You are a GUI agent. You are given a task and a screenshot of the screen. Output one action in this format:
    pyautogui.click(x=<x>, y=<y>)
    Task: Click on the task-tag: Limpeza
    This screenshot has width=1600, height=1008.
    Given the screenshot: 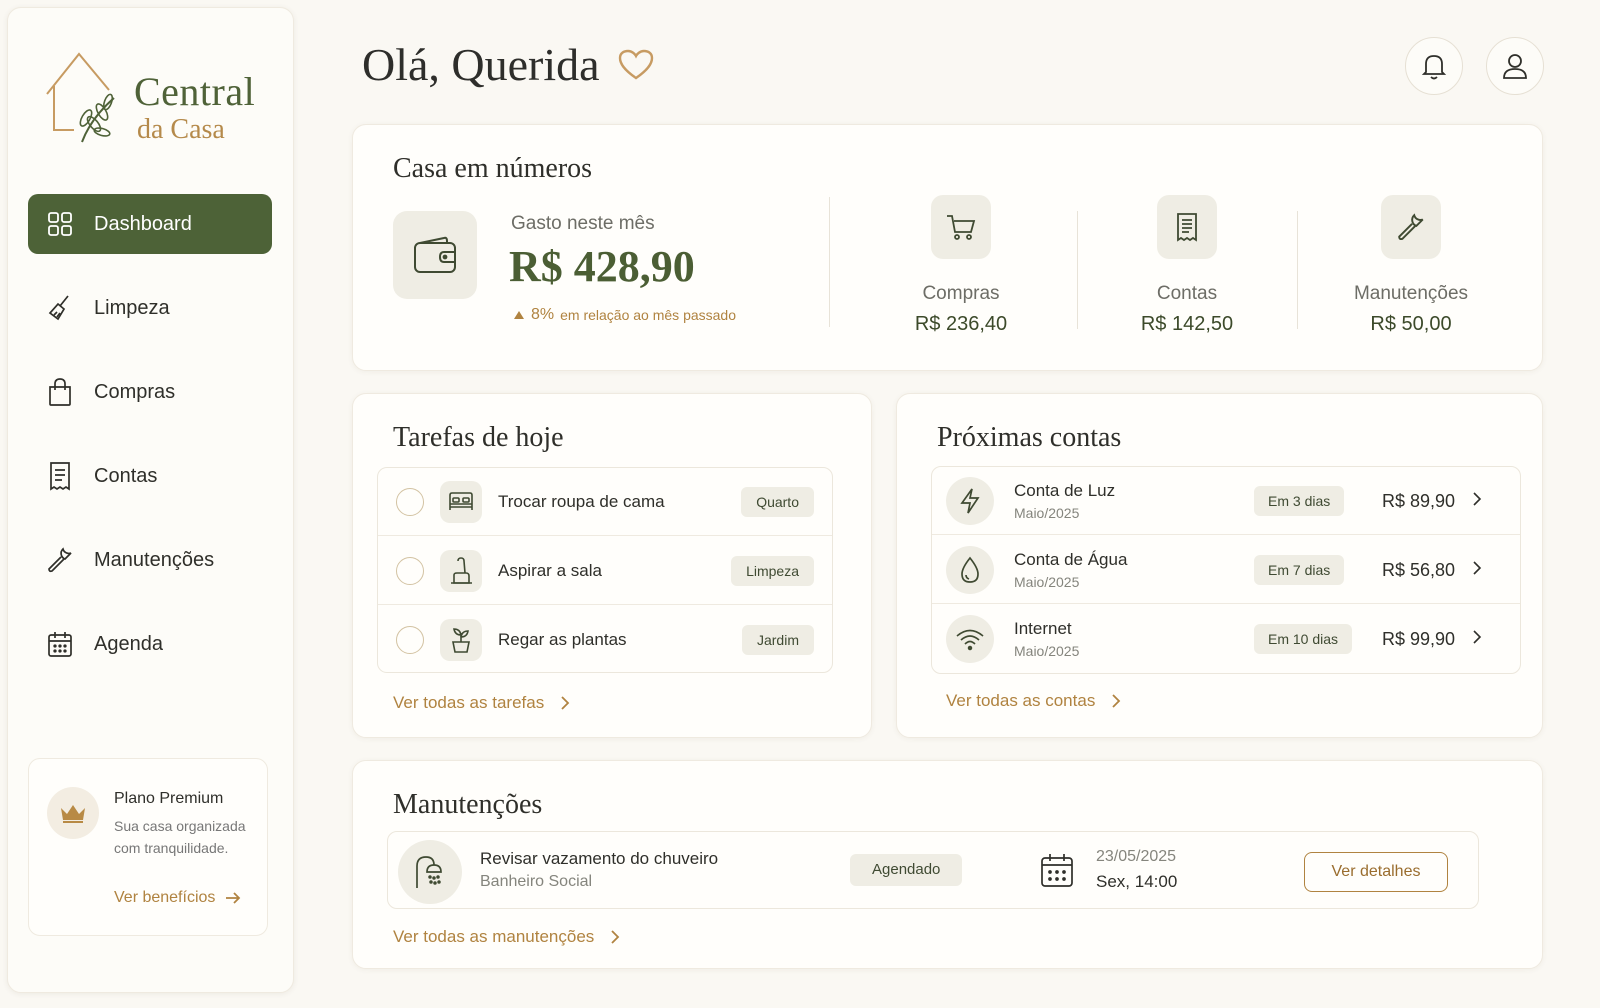 What is the action you would take?
    pyautogui.click(x=772, y=571)
    